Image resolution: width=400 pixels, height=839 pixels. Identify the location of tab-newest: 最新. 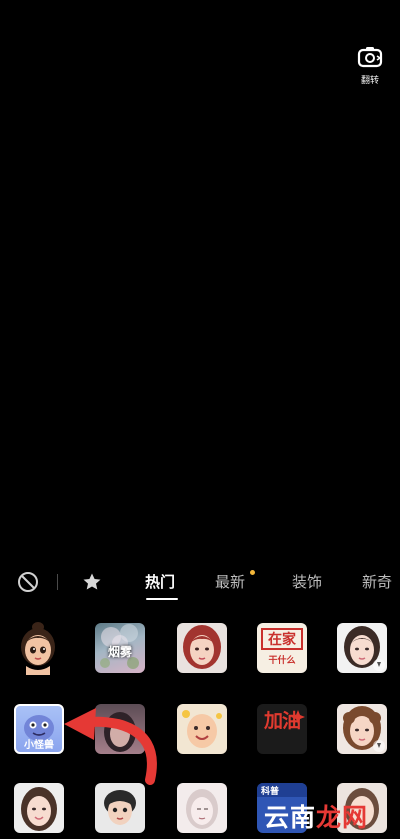
(230, 582).